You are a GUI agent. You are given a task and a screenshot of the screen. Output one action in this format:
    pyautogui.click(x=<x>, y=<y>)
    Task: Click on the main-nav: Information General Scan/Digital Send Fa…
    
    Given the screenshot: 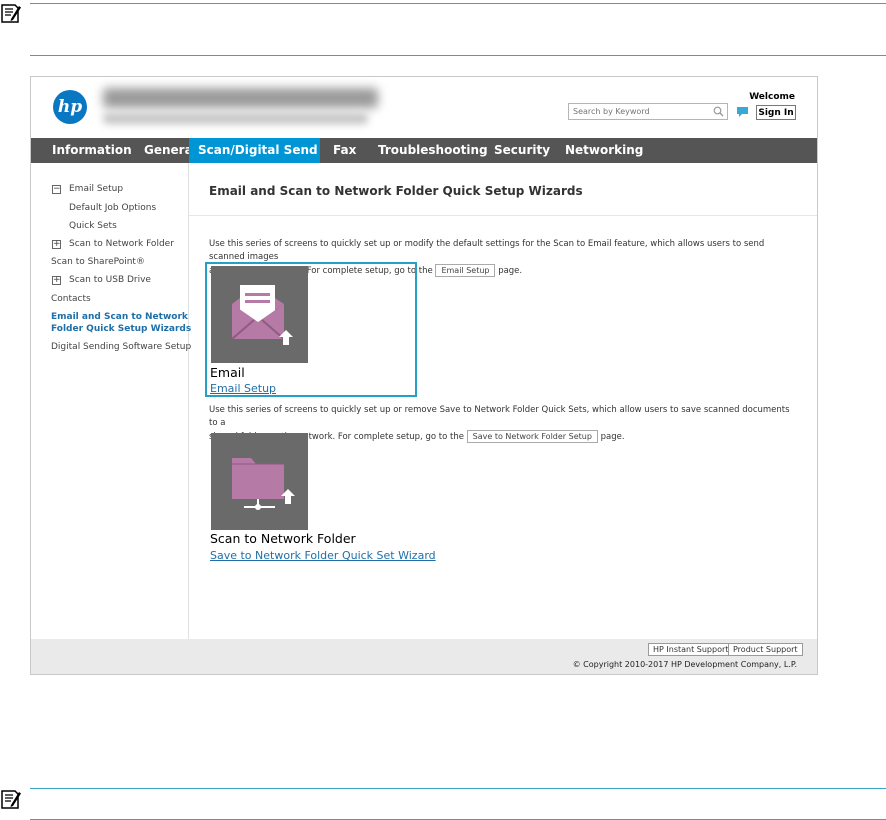 What is the action you would take?
    pyautogui.click(x=424, y=150)
    